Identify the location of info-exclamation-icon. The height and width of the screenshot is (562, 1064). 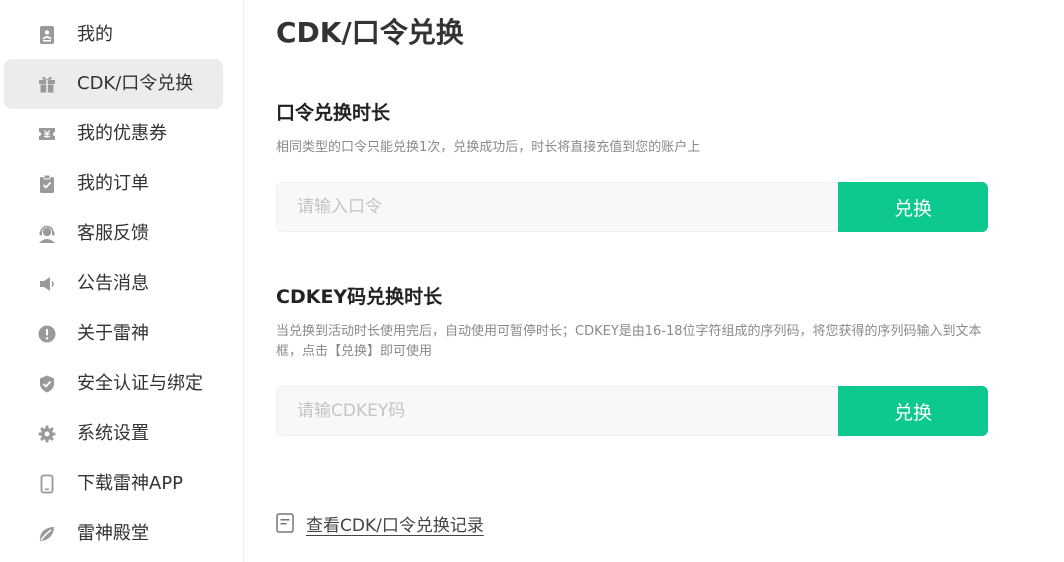
(47, 334).